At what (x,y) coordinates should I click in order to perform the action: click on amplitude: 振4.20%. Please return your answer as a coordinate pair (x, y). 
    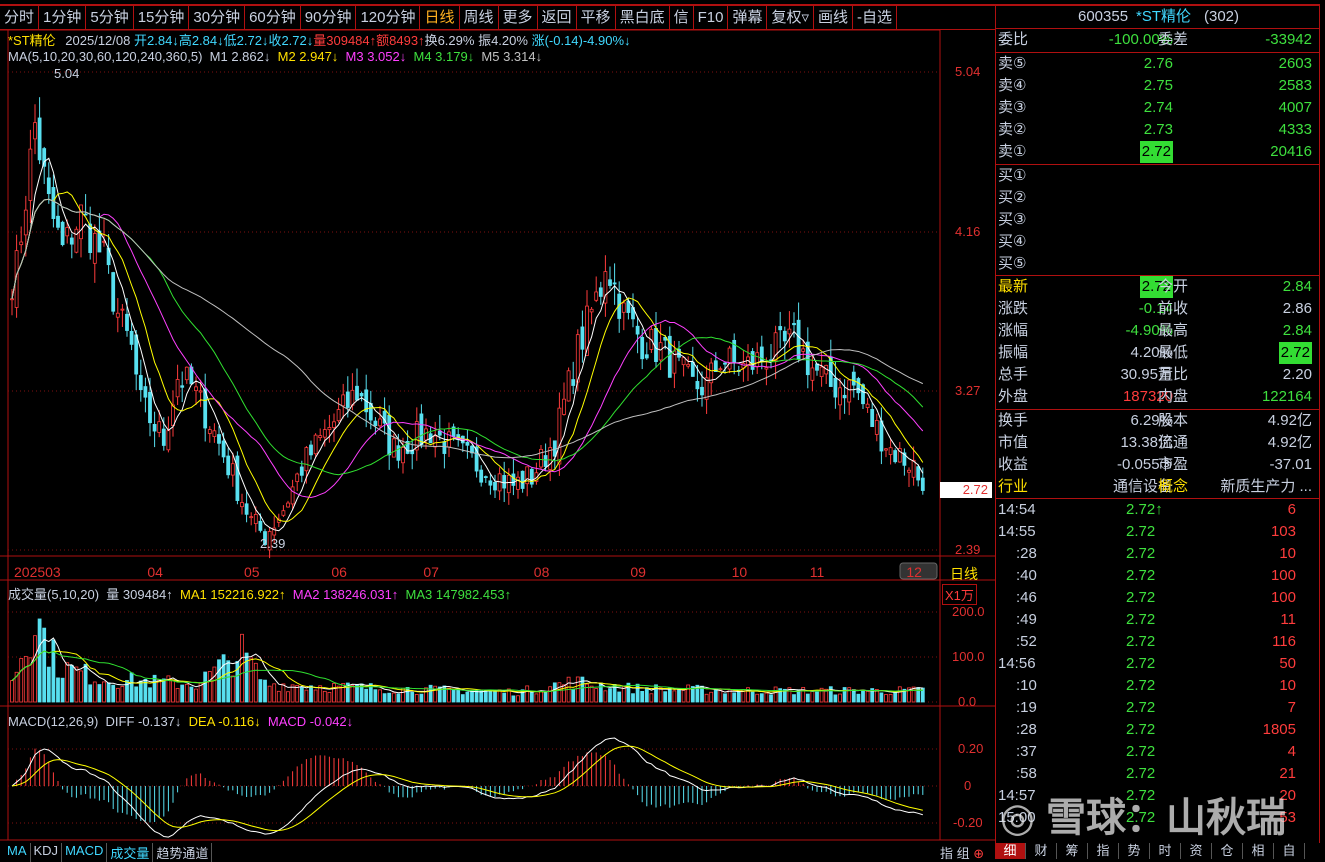
    Looking at the image, I should click on (503, 40).